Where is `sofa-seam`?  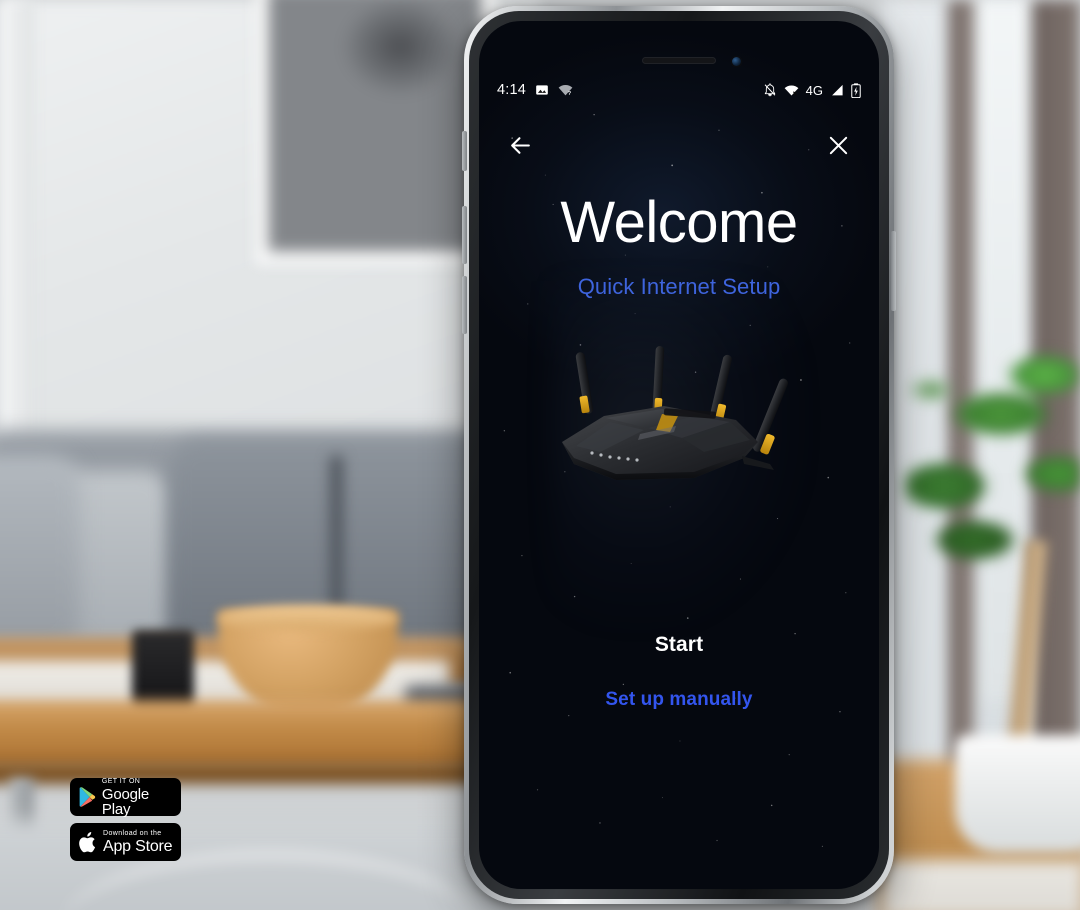
sofa-seam is located at coordinates (336, 535).